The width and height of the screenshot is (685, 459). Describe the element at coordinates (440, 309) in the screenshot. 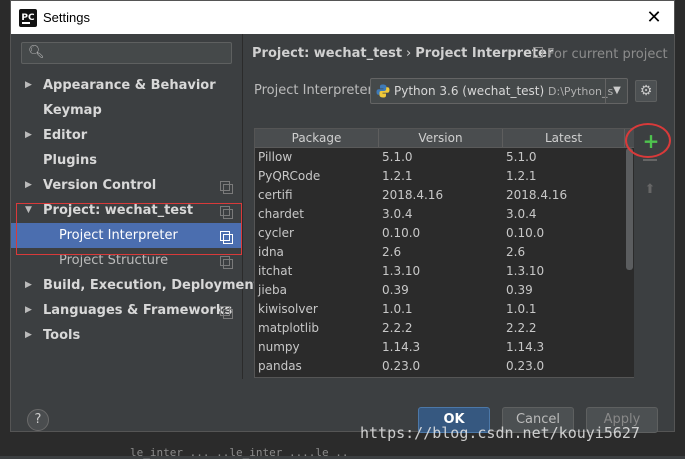

I see `table-row: kiwisolver 1.0.1 1.0.1` at that location.